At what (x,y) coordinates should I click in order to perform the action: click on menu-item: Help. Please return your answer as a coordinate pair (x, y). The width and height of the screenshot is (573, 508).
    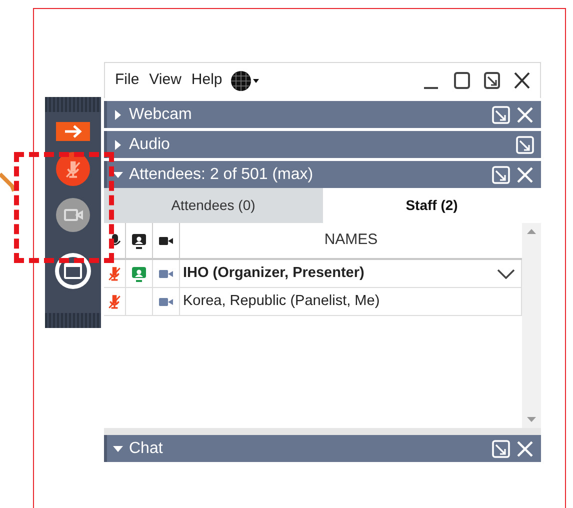
    Looking at the image, I should click on (206, 80).